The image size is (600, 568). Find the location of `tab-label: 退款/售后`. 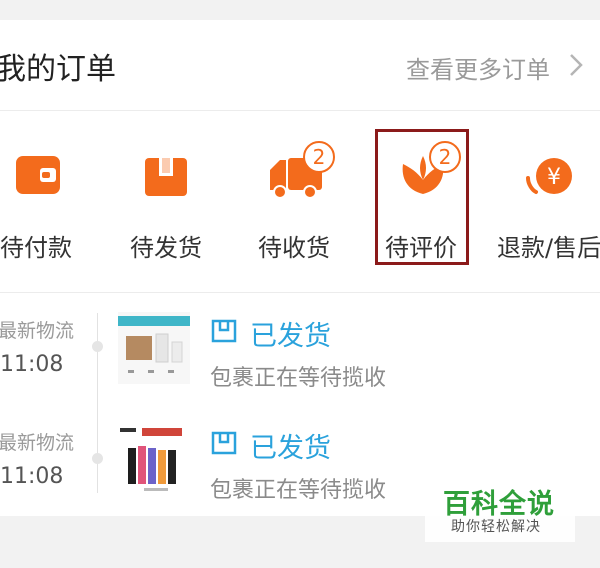

tab-label: 退款/售后 is located at coordinates (548, 248).